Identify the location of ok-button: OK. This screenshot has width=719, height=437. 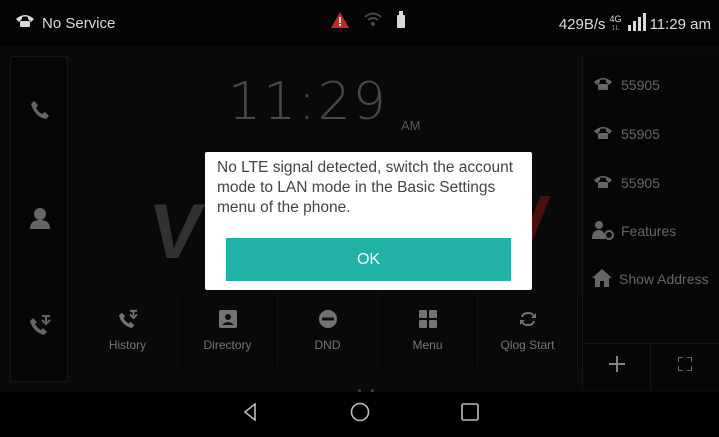
(368, 259).